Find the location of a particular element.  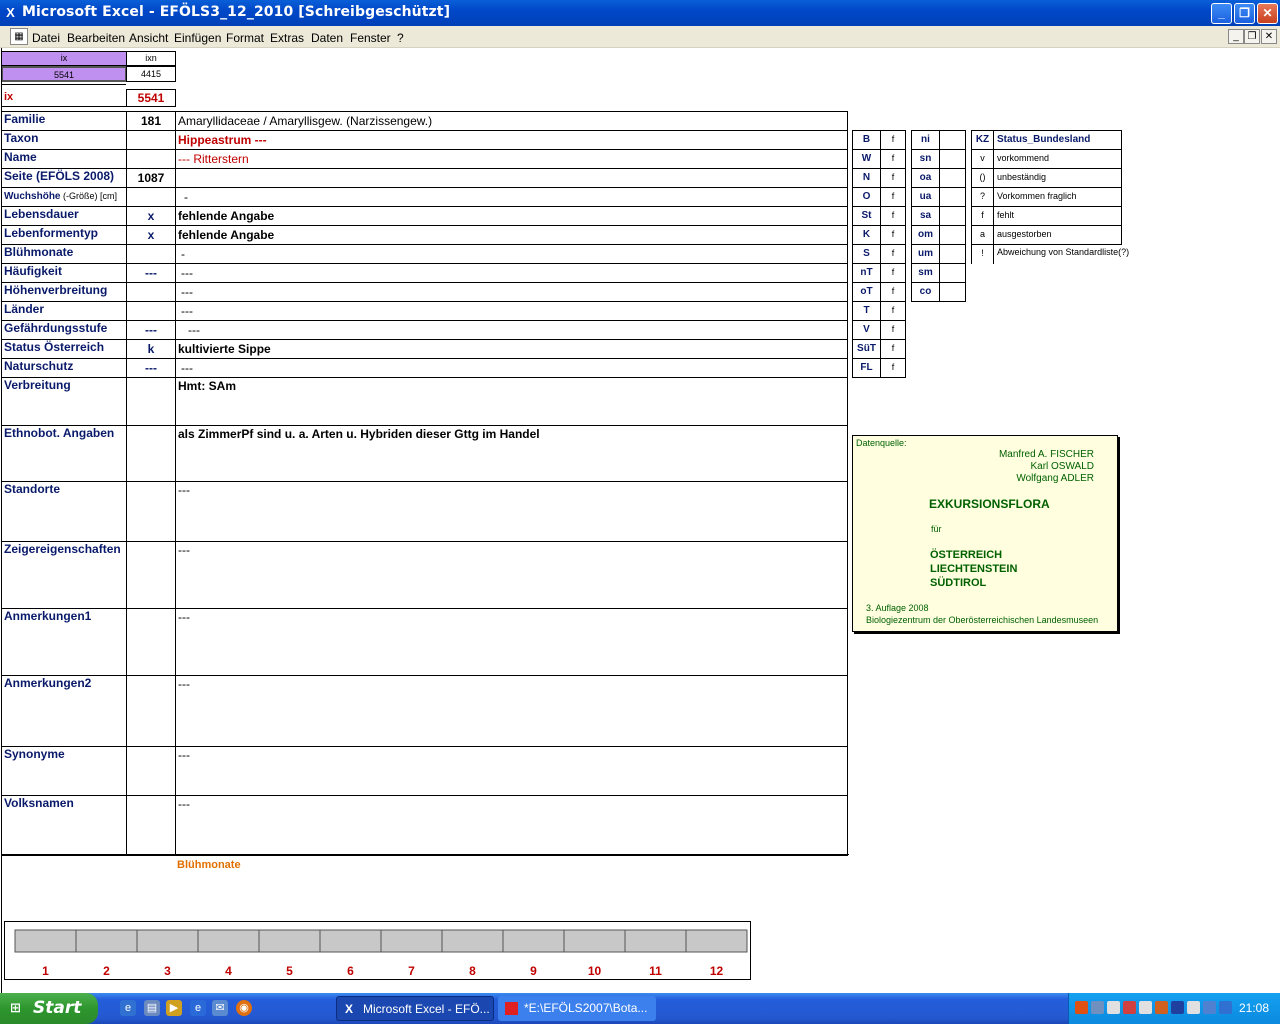

tray-security-icon is located at coordinates (1129, 1007).